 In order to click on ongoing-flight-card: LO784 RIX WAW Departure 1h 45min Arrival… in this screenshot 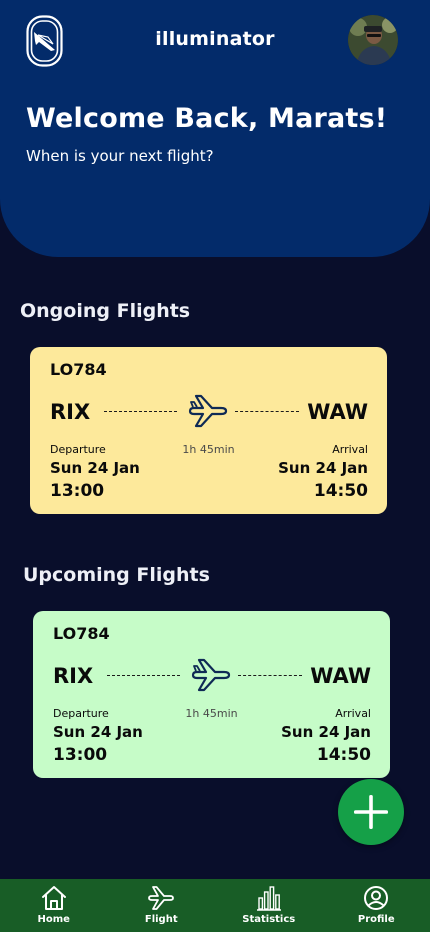, I will do `click(208, 430)`.